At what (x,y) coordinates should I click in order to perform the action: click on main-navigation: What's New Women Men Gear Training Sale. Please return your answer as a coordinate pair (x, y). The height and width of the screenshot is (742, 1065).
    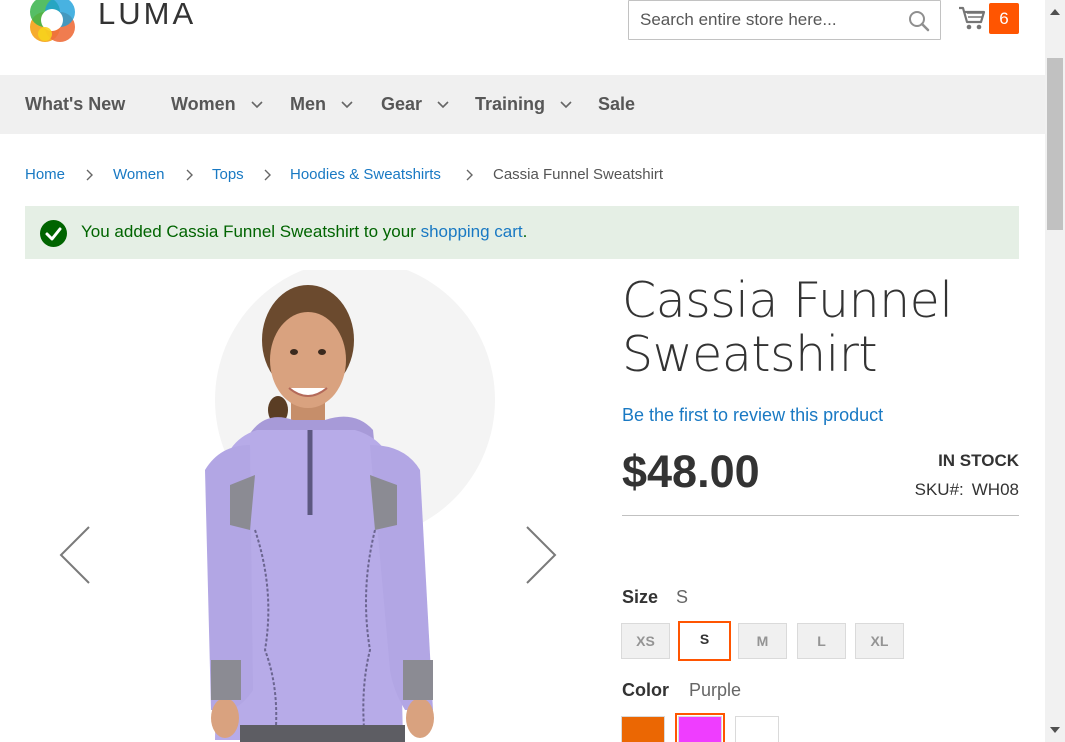
    Looking at the image, I should click on (522, 104).